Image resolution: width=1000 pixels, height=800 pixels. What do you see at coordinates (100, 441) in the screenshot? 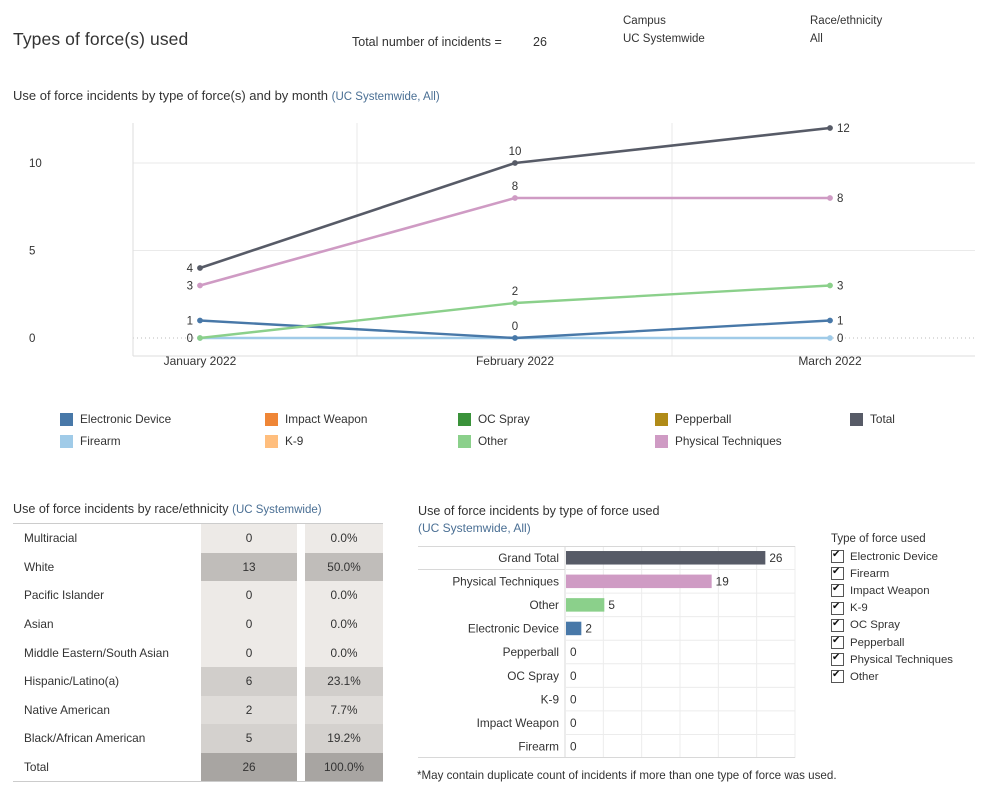
I see `legend-item-label: Firearm` at bounding box center [100, 441].